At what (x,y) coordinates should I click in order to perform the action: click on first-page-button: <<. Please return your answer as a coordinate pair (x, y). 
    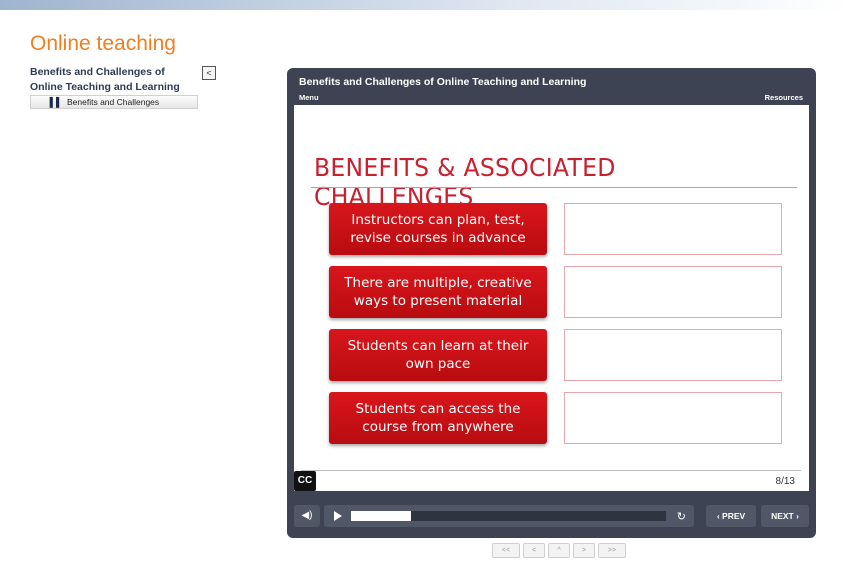
    Looking at the image, I should click on (506, 550).